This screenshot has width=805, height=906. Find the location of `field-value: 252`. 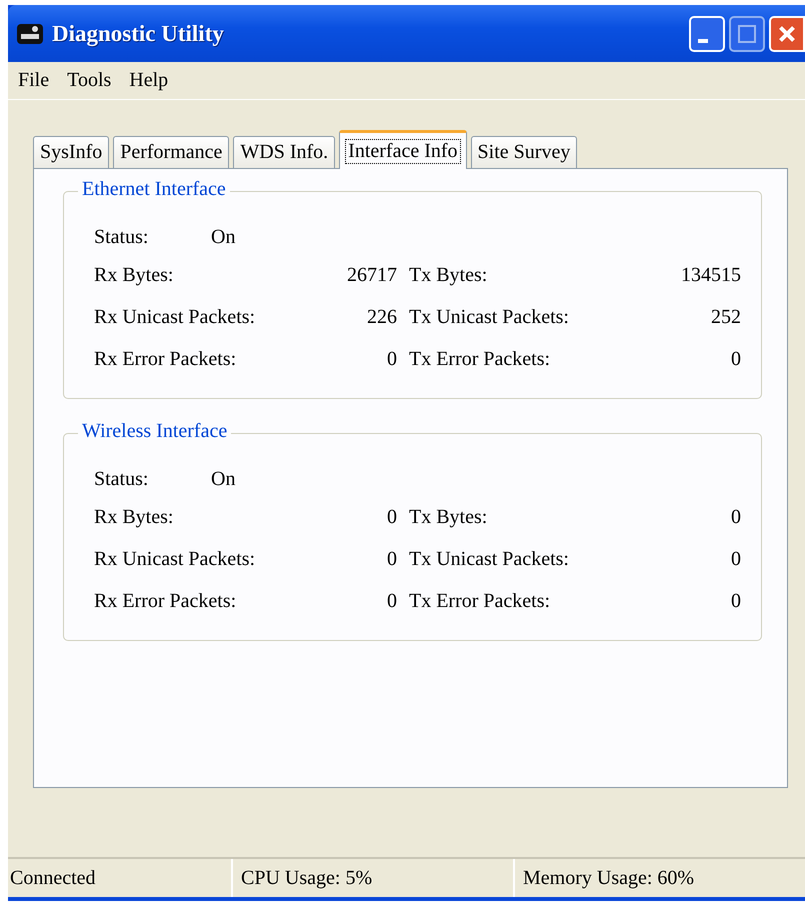

field-value: 252 is located at coordinates (725, 317).